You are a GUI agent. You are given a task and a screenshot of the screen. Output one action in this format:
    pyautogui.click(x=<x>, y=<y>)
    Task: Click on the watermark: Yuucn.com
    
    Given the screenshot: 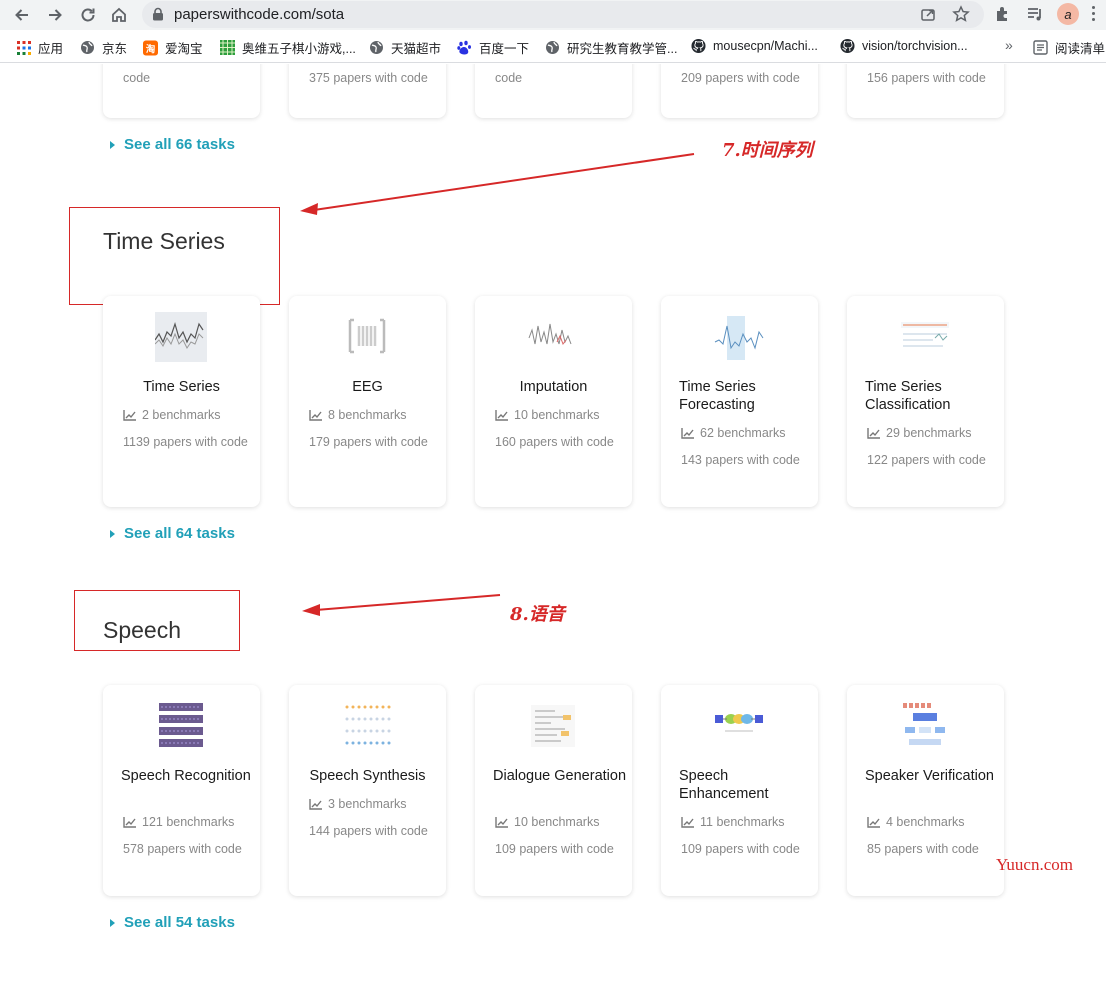 What is the action you would take?
    pyautogui.click(x=1034, y=864)
    